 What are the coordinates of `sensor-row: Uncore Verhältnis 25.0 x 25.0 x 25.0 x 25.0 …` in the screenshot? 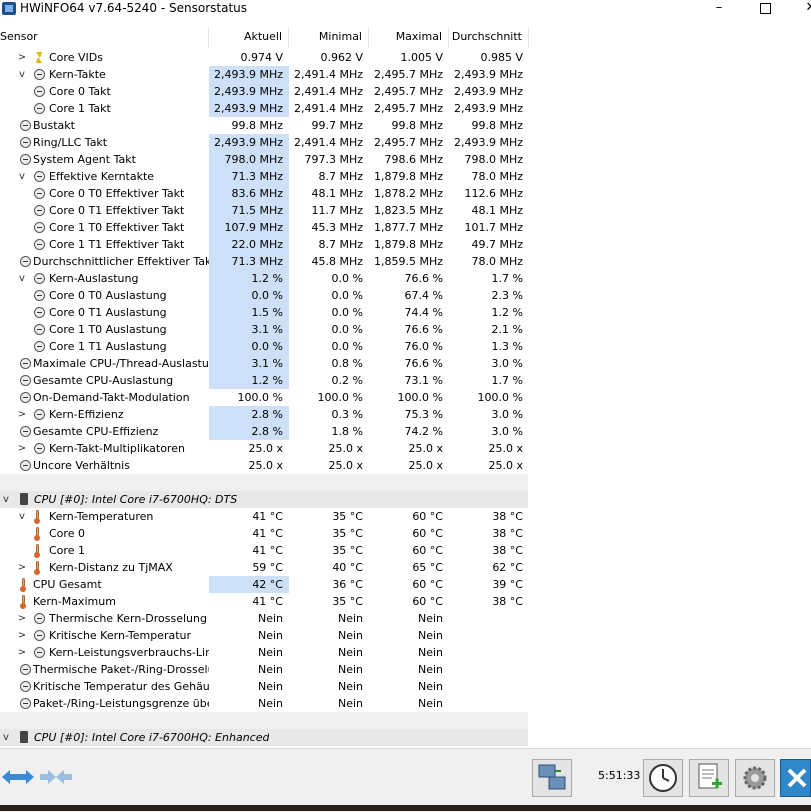 It's located at (264, 465).